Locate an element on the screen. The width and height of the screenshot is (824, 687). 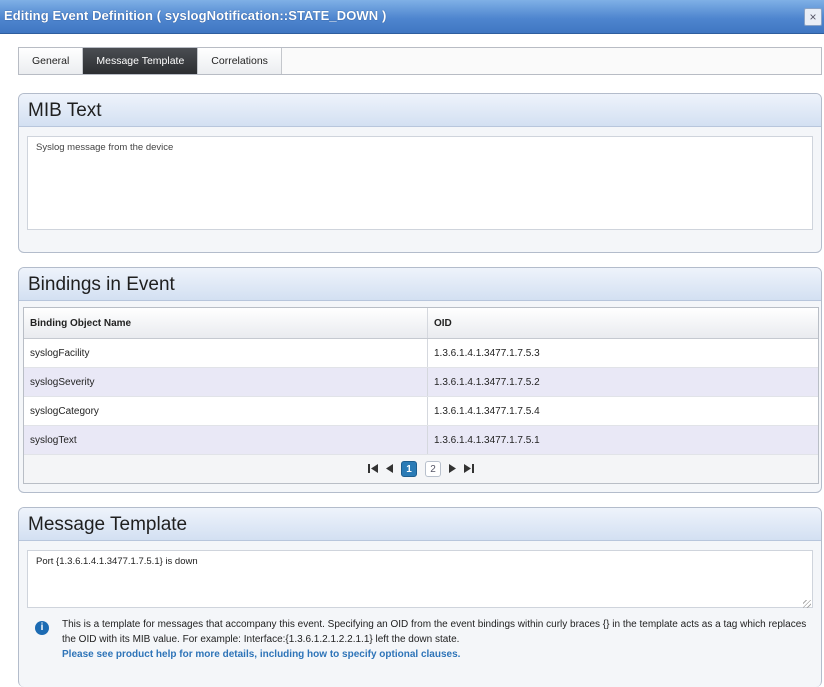
mib-text-area: Syslog message from the device is located at coordinates (420, 183).